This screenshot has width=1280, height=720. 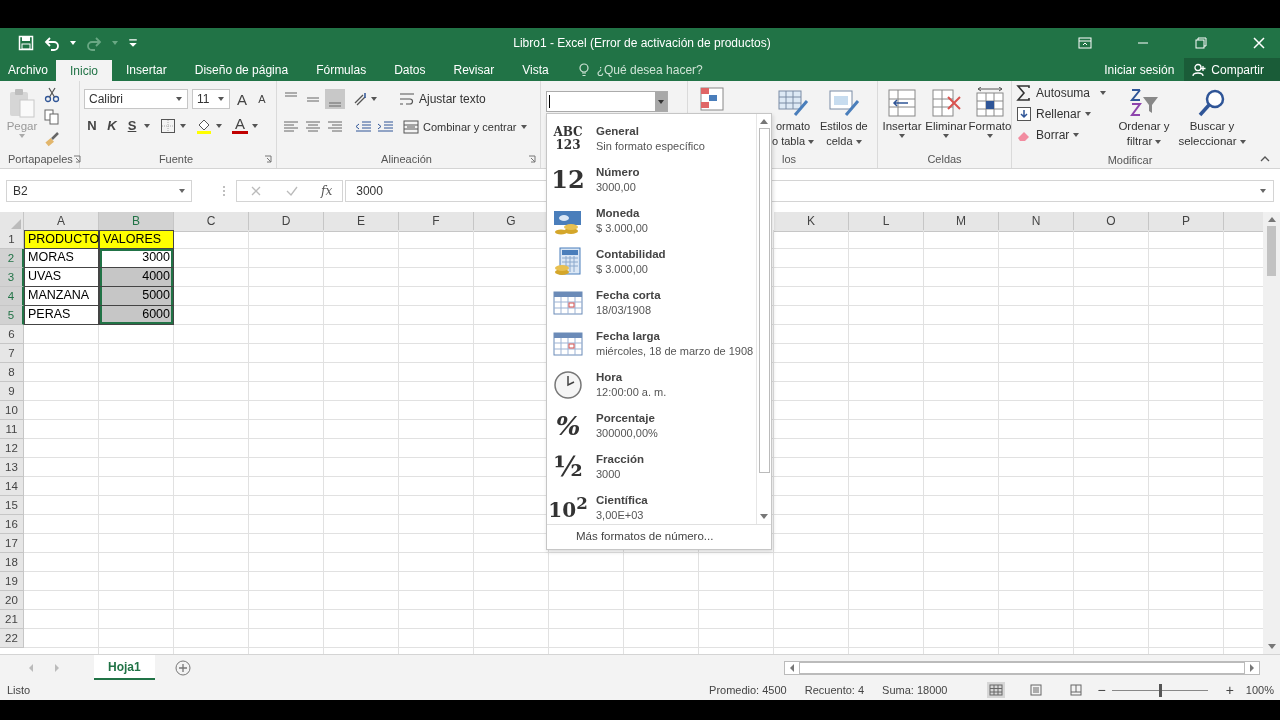 I want to click on cells-button: Eliminar, so click(x=946, y=112).